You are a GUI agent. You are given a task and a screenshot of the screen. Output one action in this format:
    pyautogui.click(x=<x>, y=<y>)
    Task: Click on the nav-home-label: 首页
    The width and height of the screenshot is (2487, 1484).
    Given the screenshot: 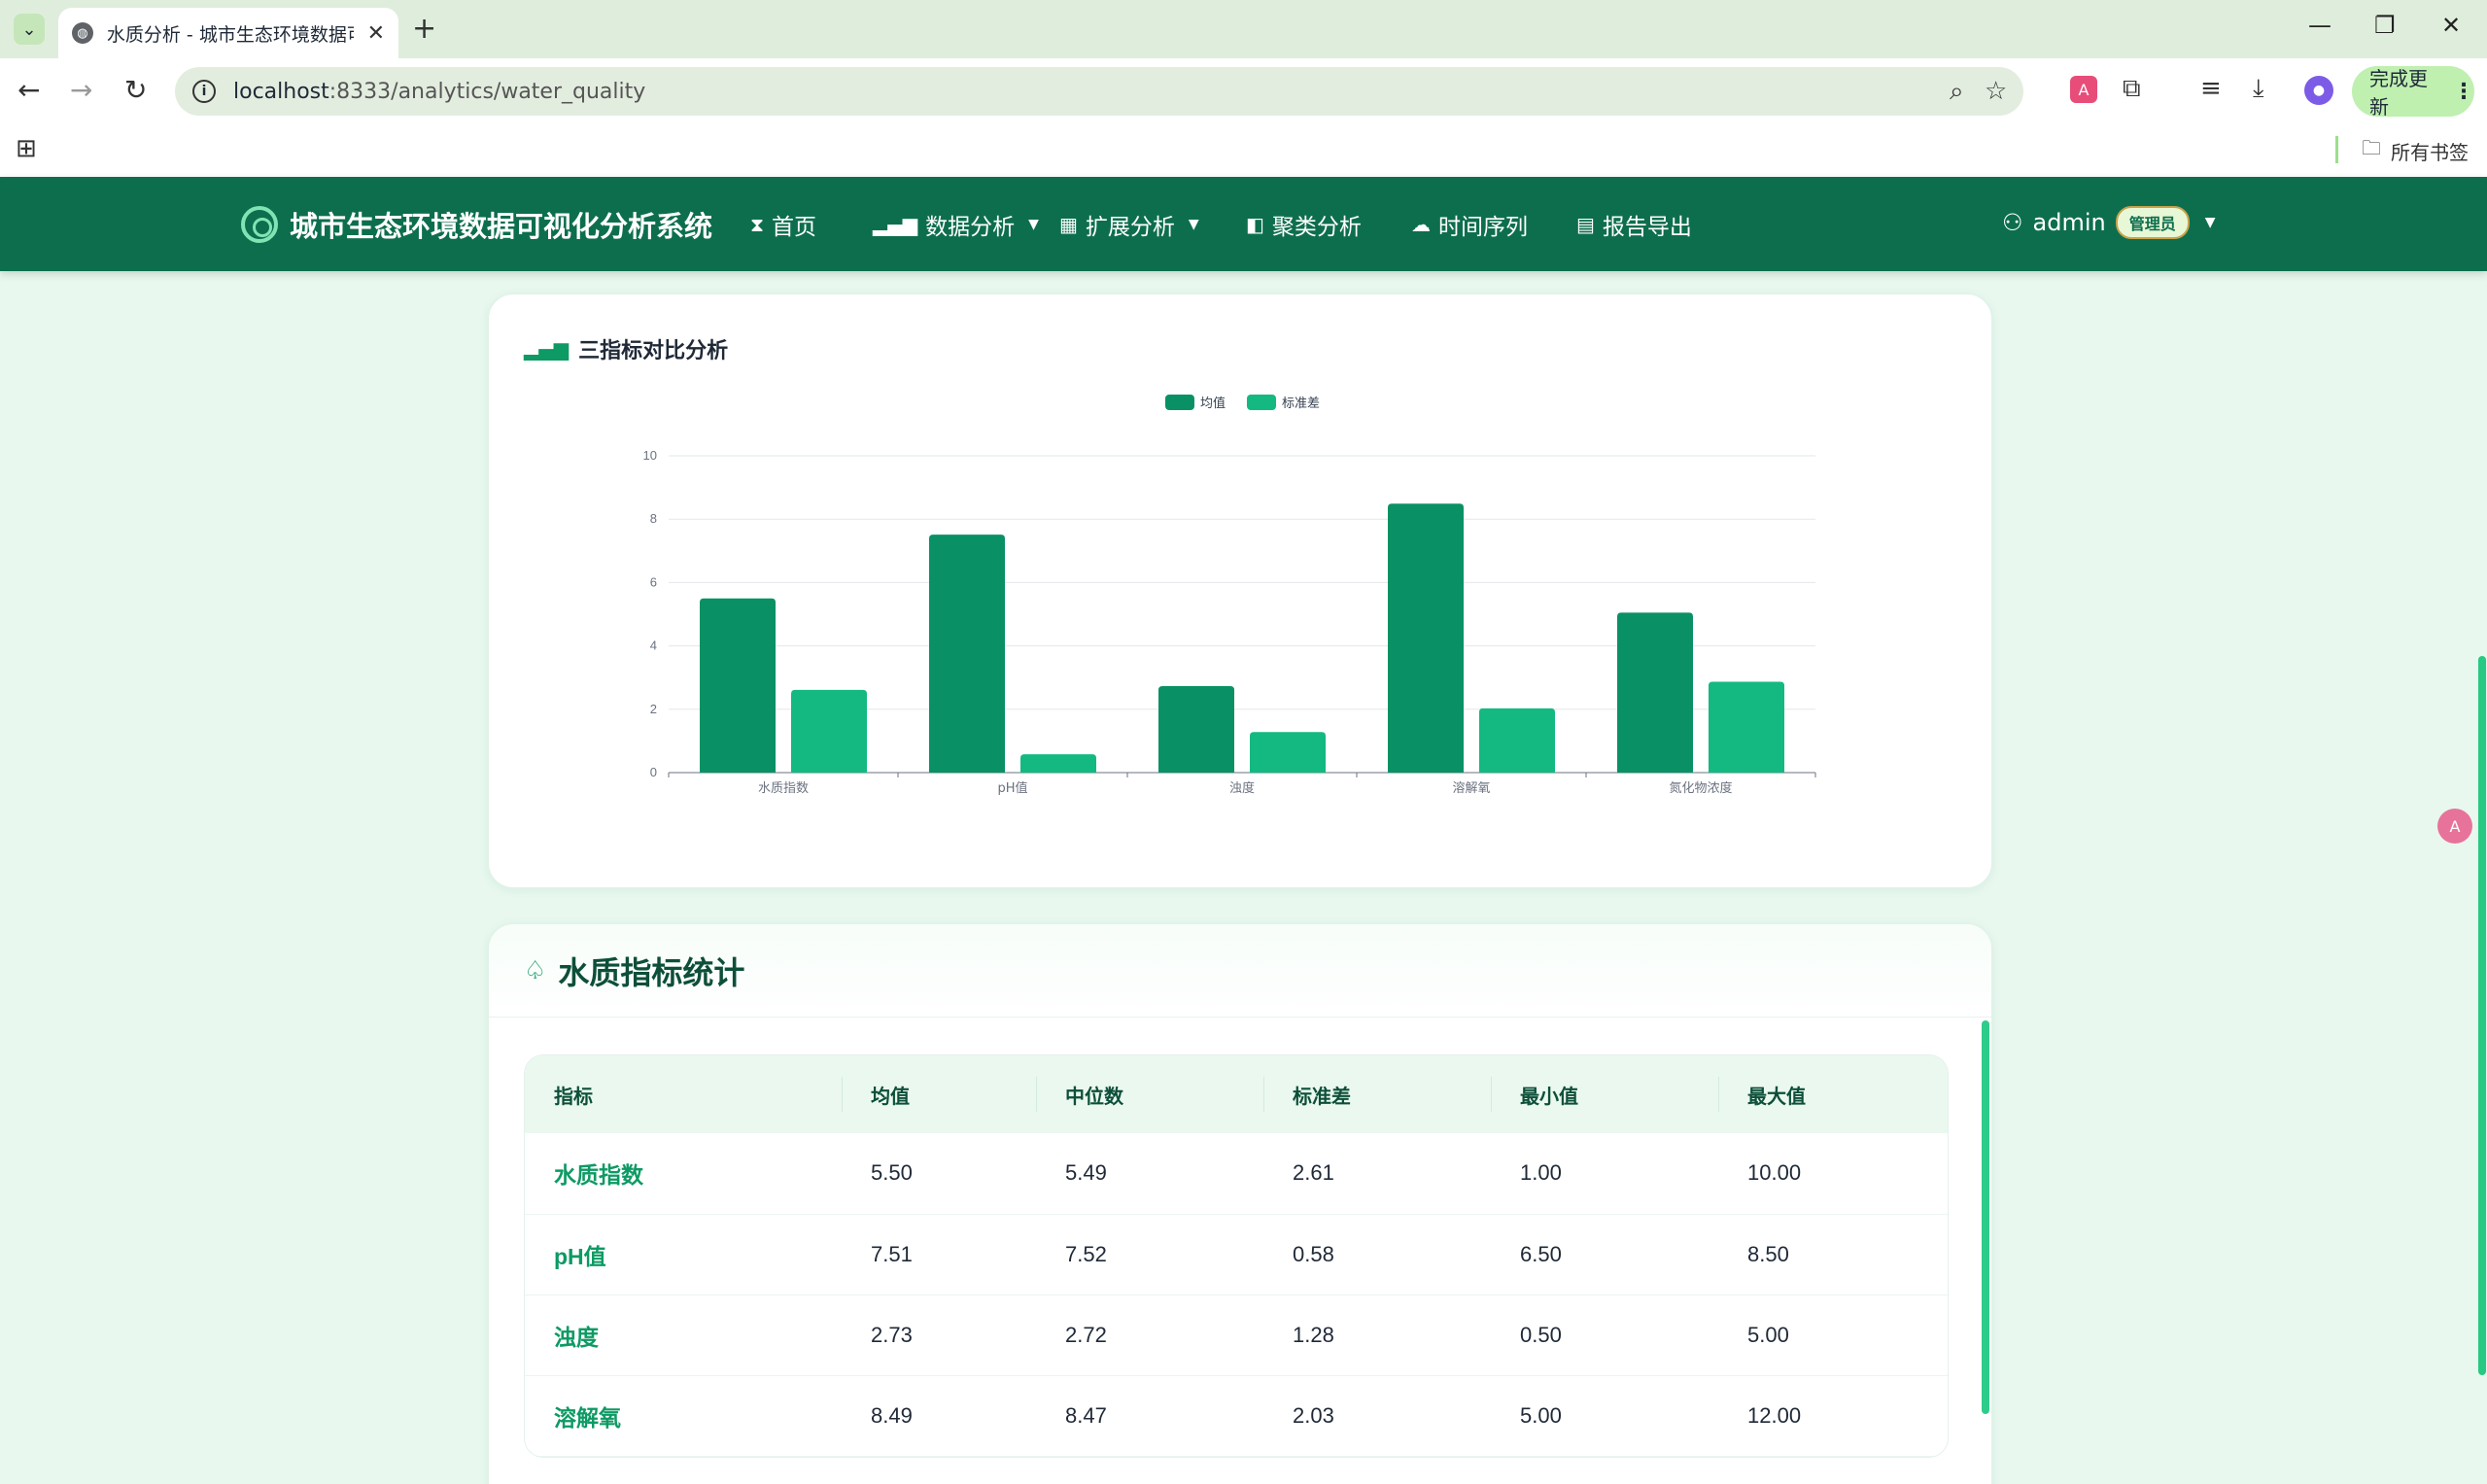 What is the action you would take?
    pyautogui.click(x=795, y=227)
    